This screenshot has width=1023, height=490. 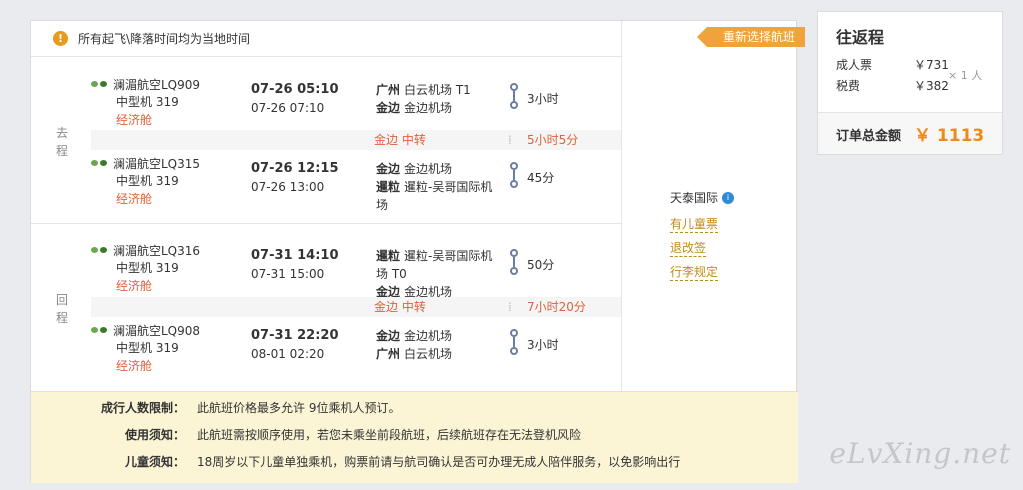 What do you see at coordinates (288, 108) in the screenshot?
I see `arrival-time: 07-26 07:10` at bounding box center [288, 108].